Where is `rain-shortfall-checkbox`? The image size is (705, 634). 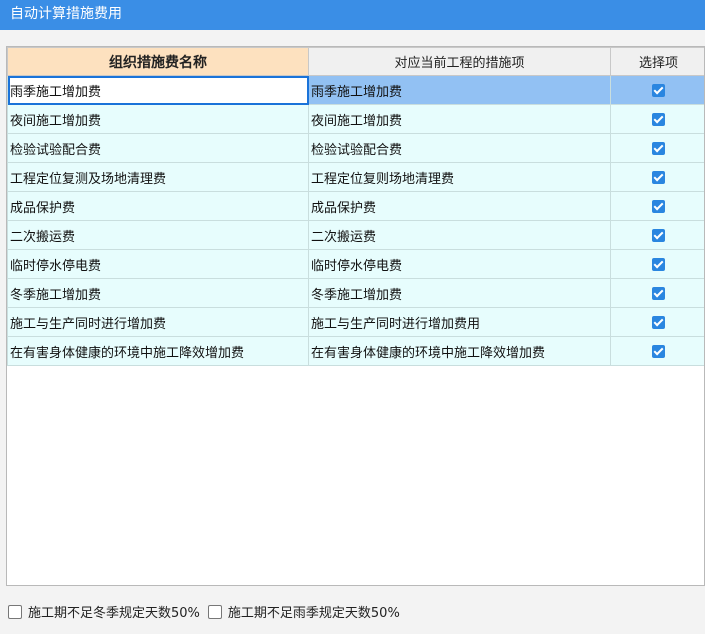 rain-shortfall-checkbox is located at coordinates (214, 611).